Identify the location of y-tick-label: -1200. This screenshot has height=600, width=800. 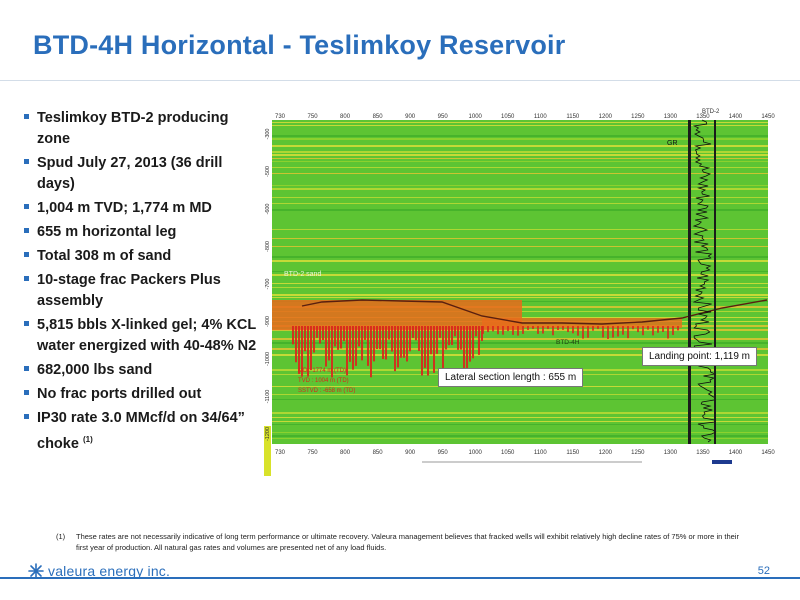
(268, 434).